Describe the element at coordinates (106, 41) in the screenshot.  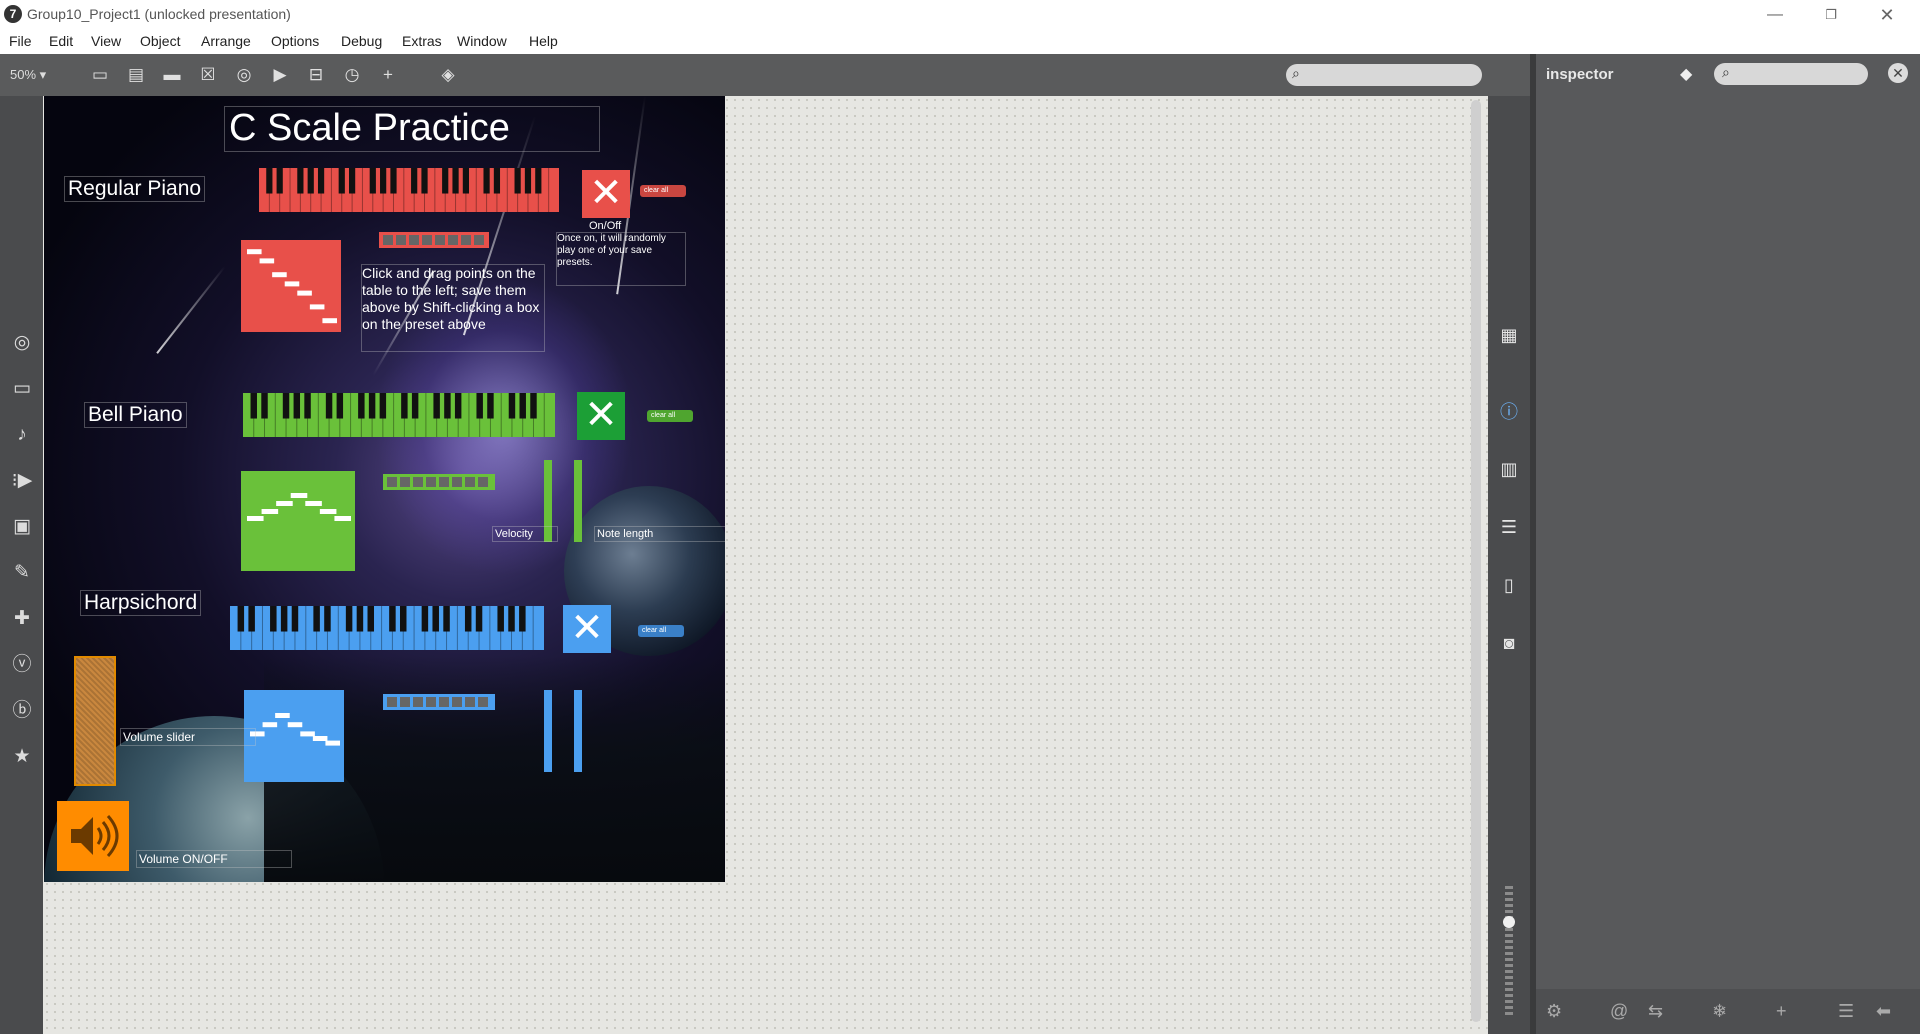
I see `menu-view: View` at that location.